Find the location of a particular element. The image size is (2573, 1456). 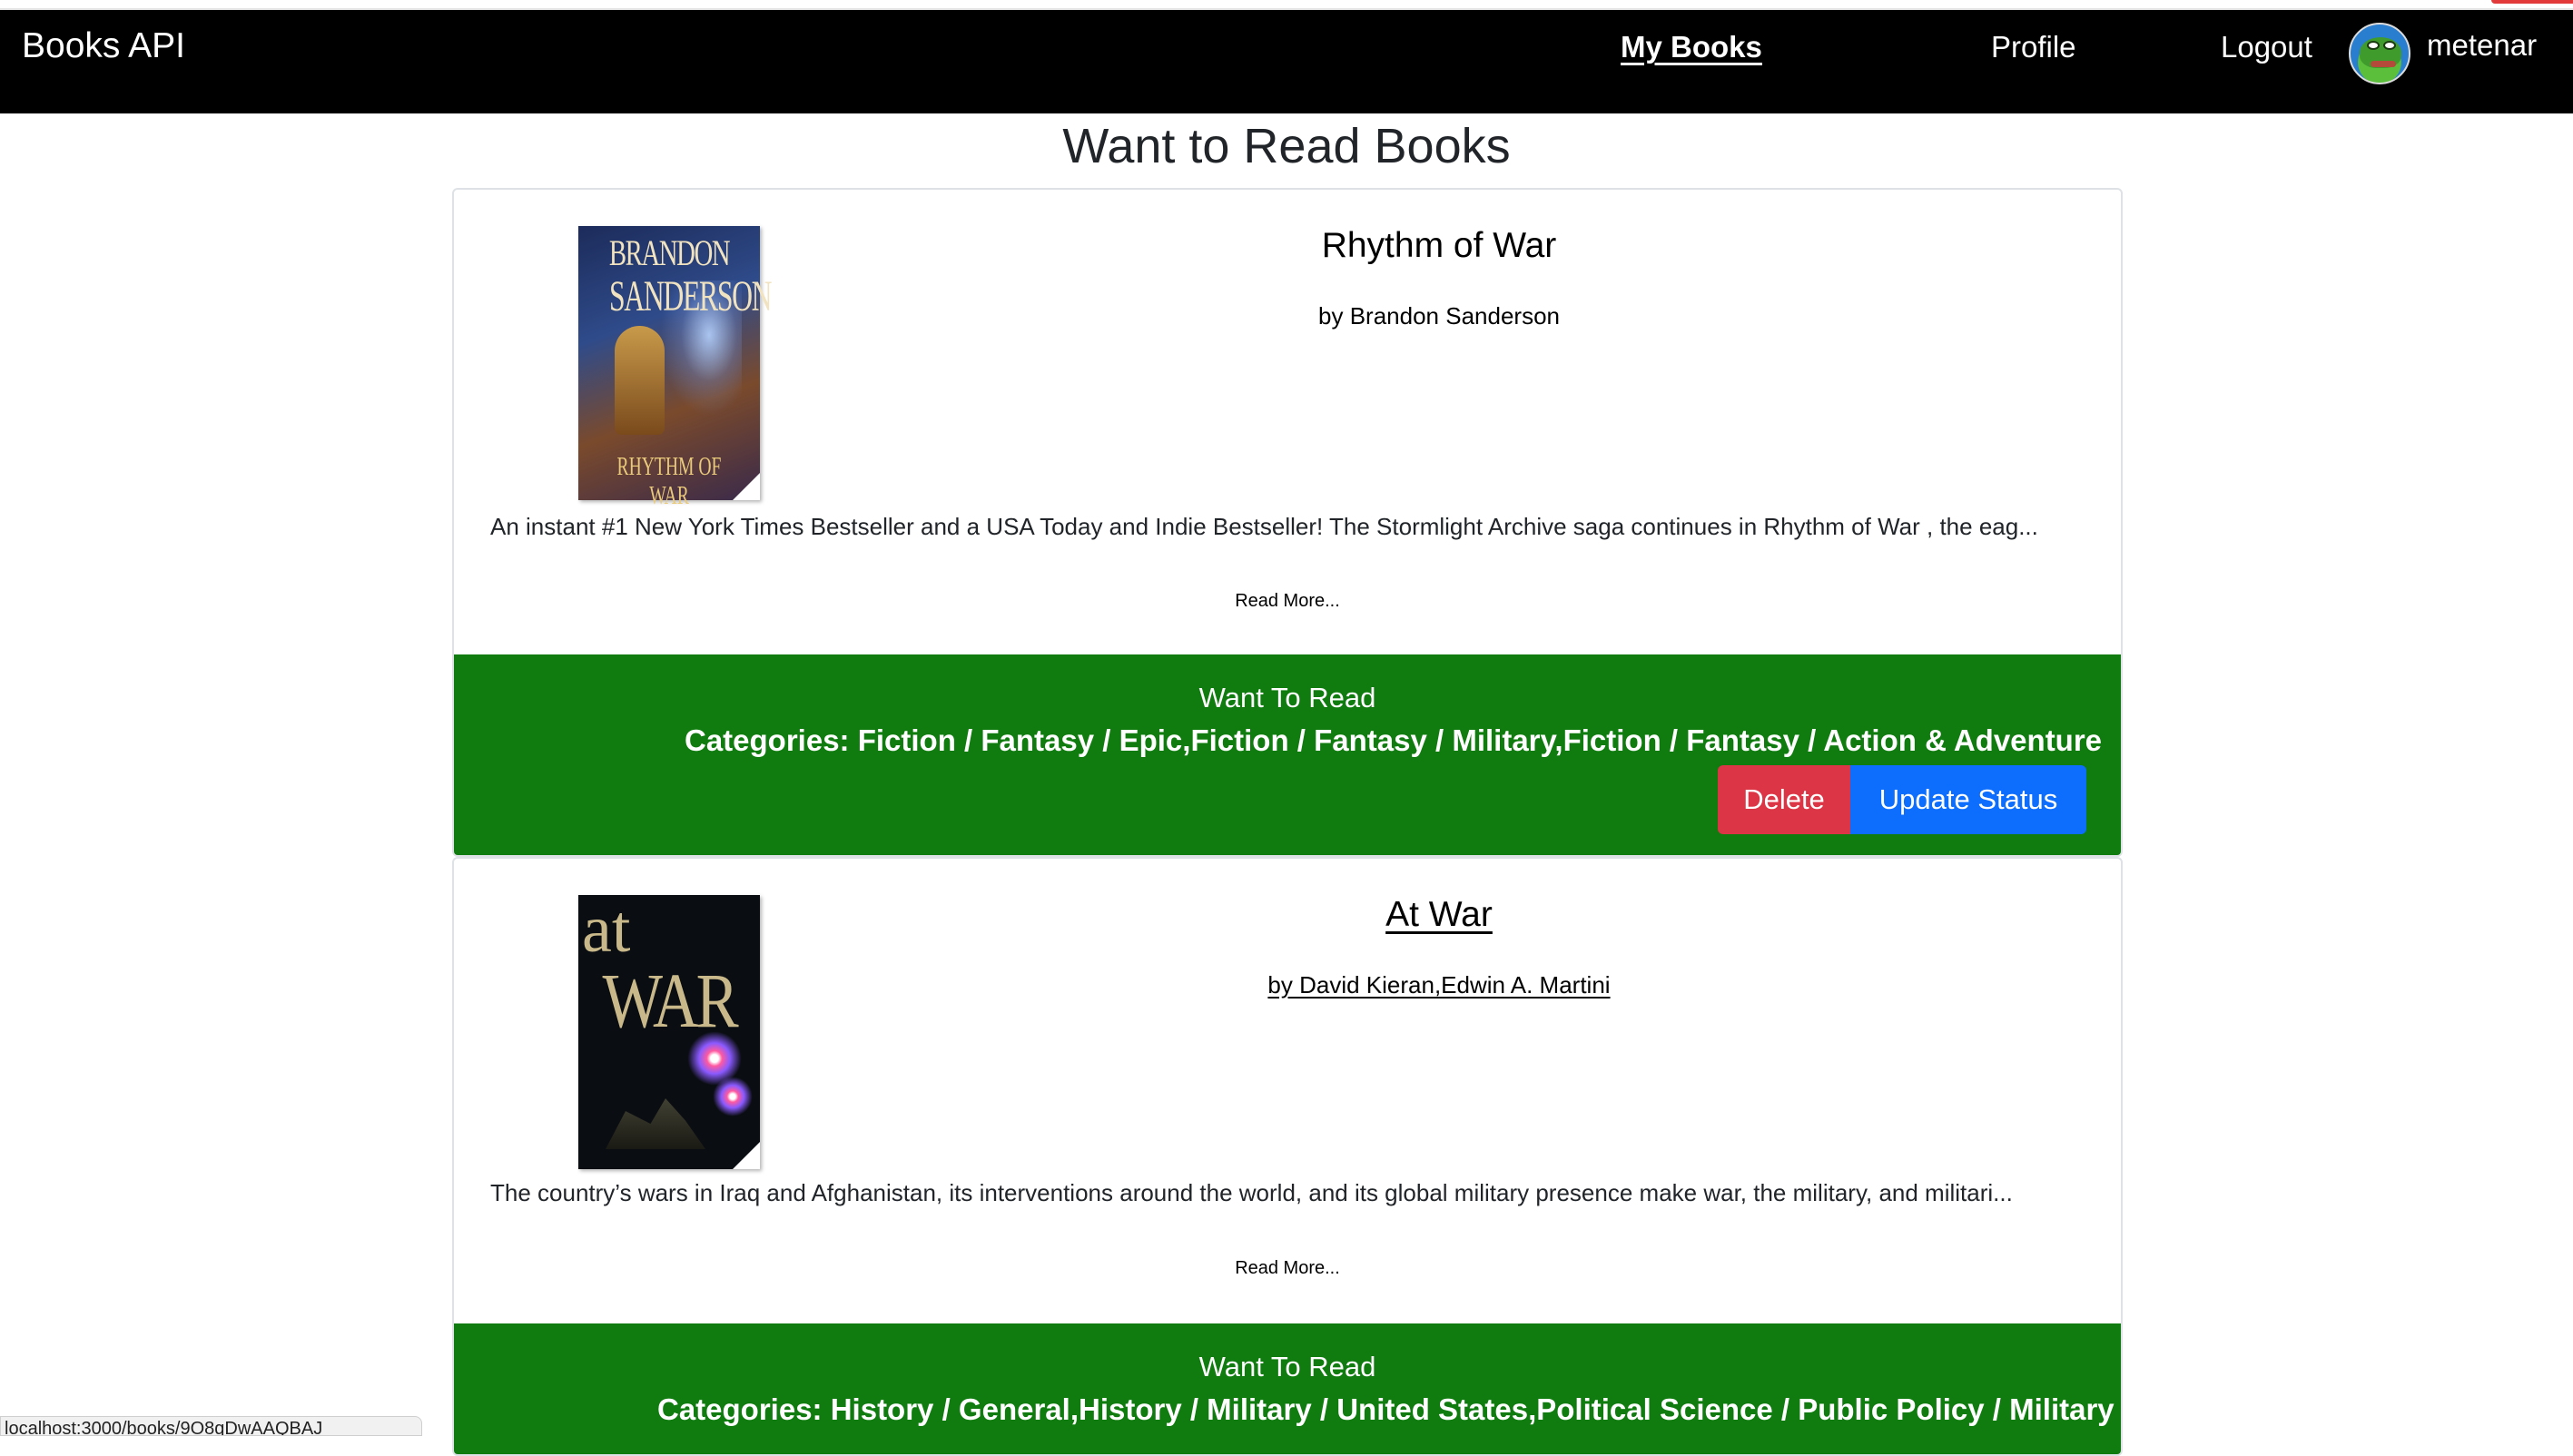

cover-monument-silhouette is located at coordinates (655, 1123).